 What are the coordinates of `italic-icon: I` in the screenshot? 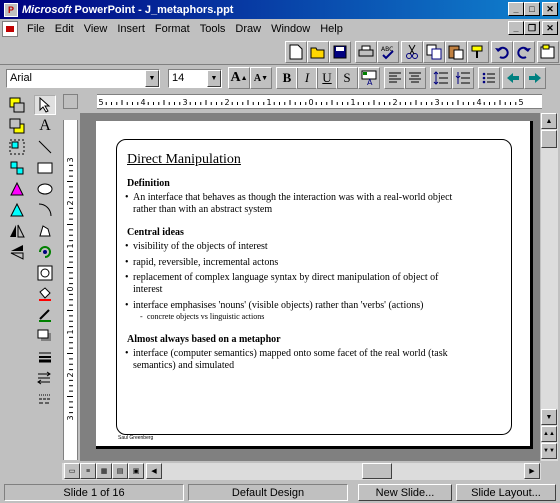 It's located at (307, 78).